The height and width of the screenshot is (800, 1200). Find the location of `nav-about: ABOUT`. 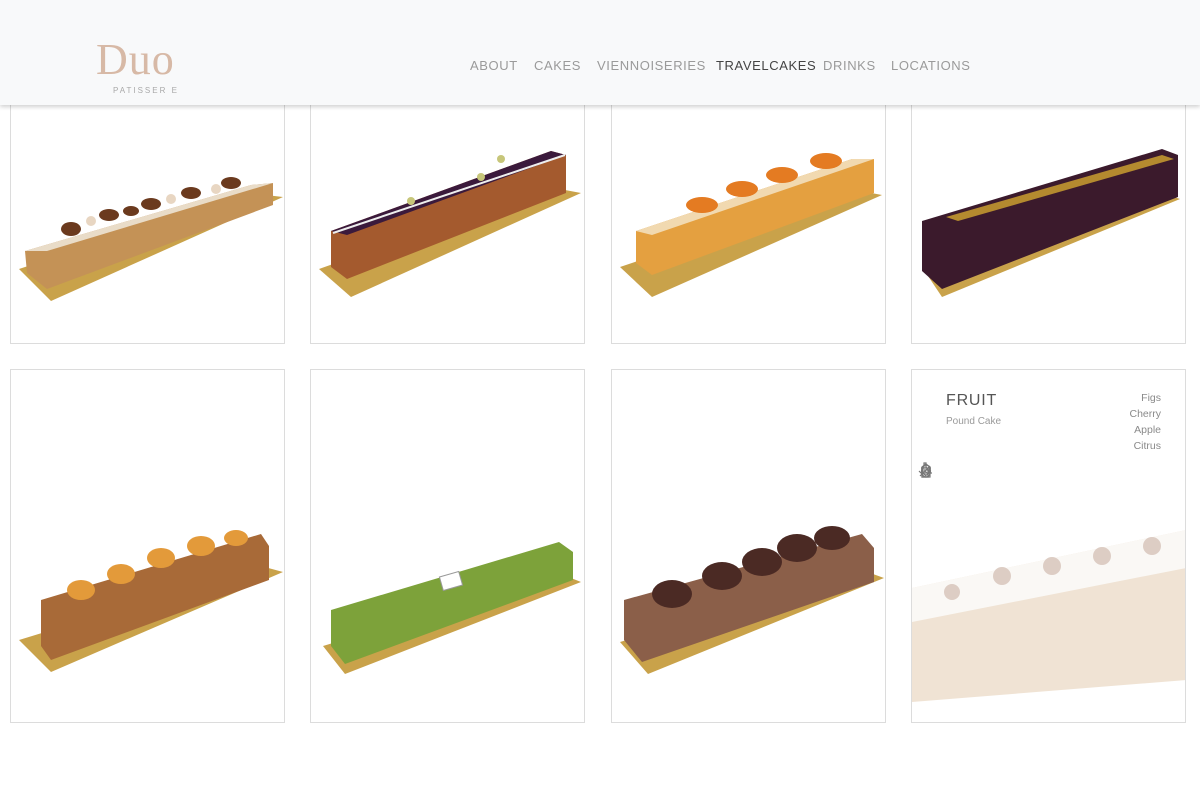

nav-about: ABOUT is located at coordinates (494, 65).